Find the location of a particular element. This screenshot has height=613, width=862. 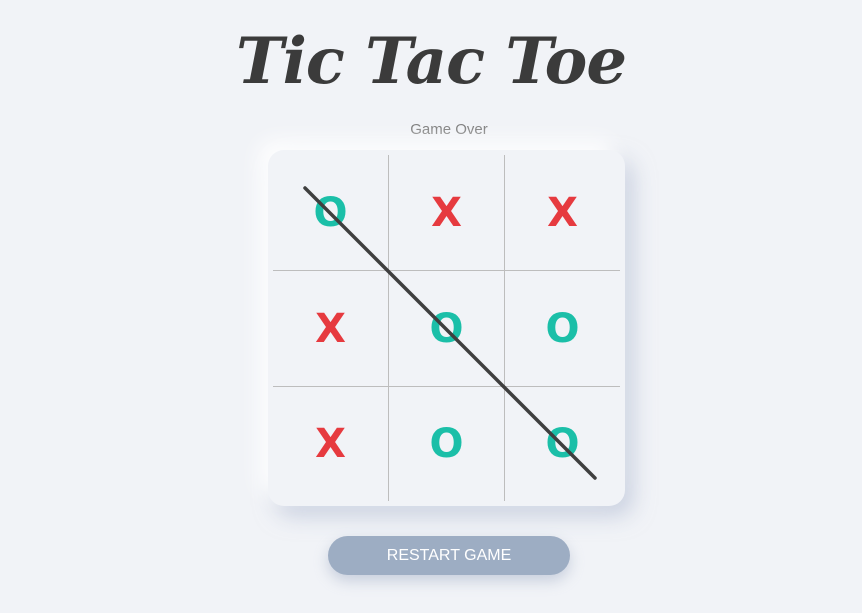

game-status: Game Over is located at coordinates (449, 129).